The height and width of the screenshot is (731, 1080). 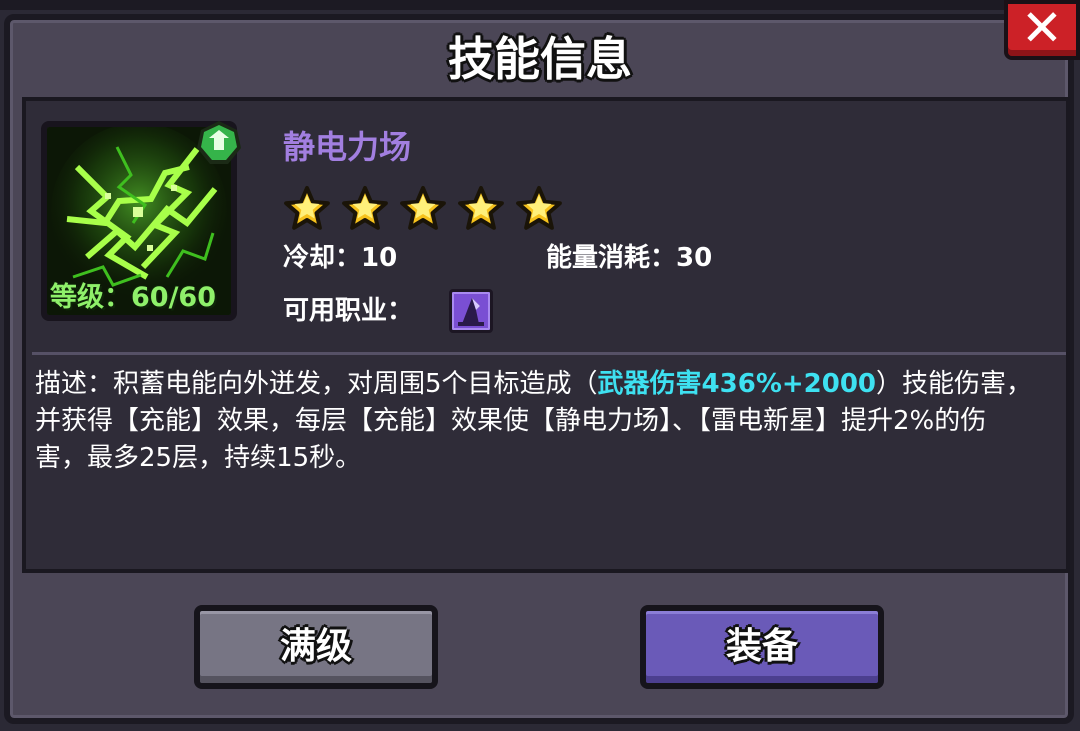 I want to click on top-strip, so click(x=540, y=5).